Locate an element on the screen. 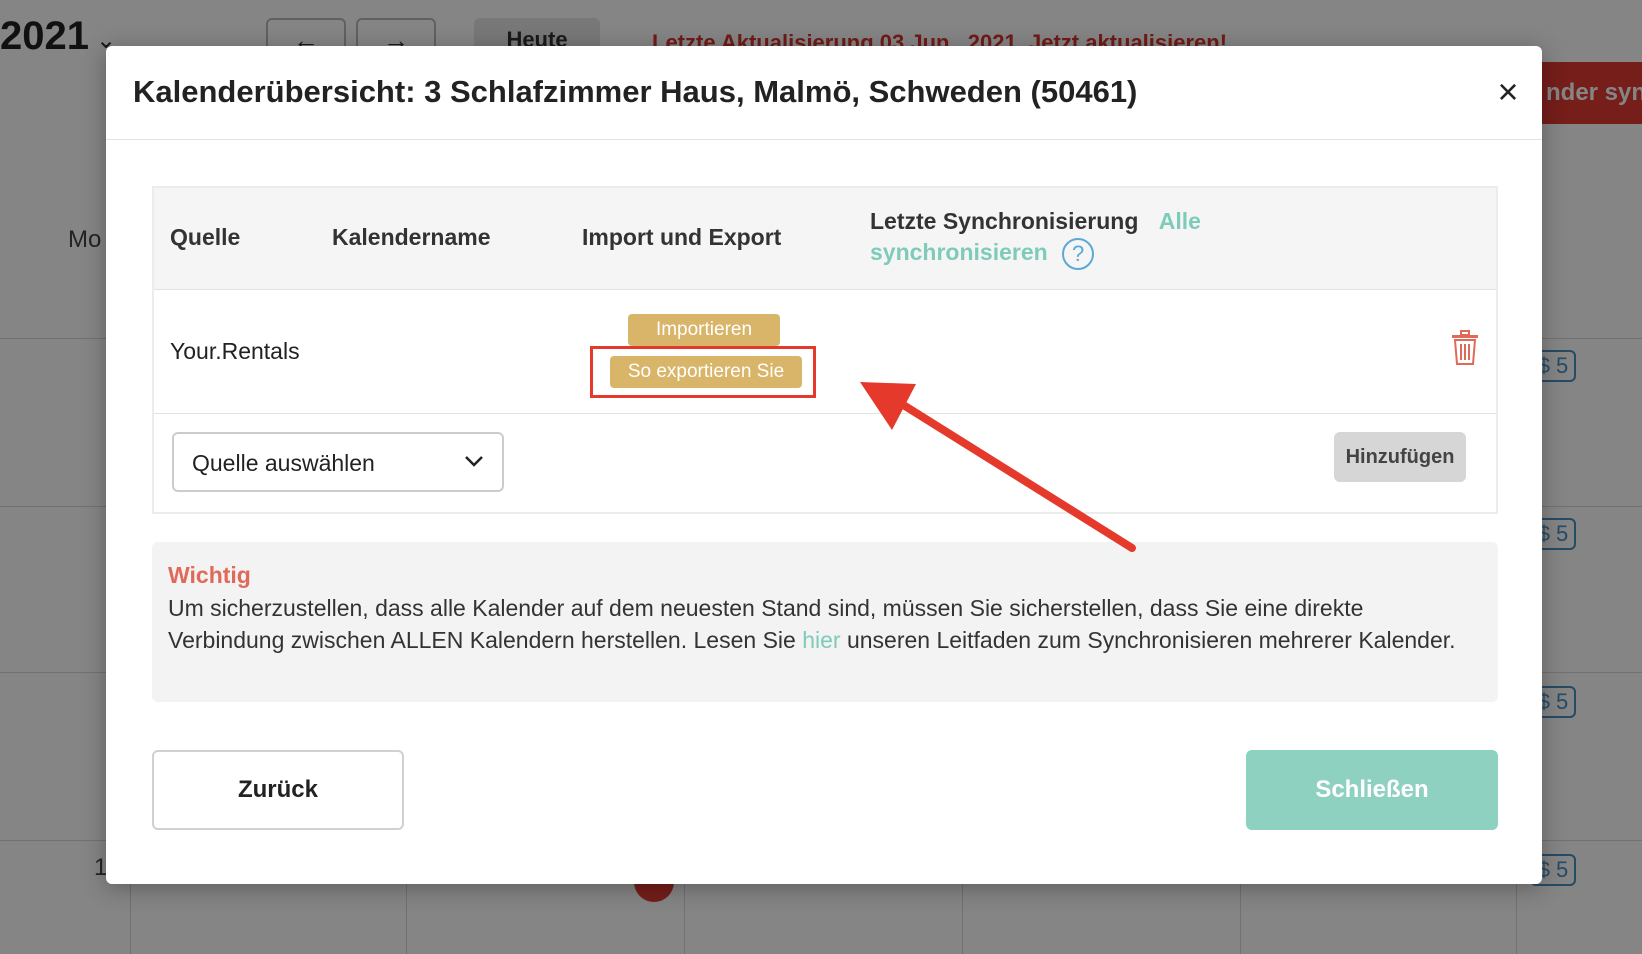 The image size is (1642, 954). add-button: Hinzufügen is located at coordinates (1400, 457).